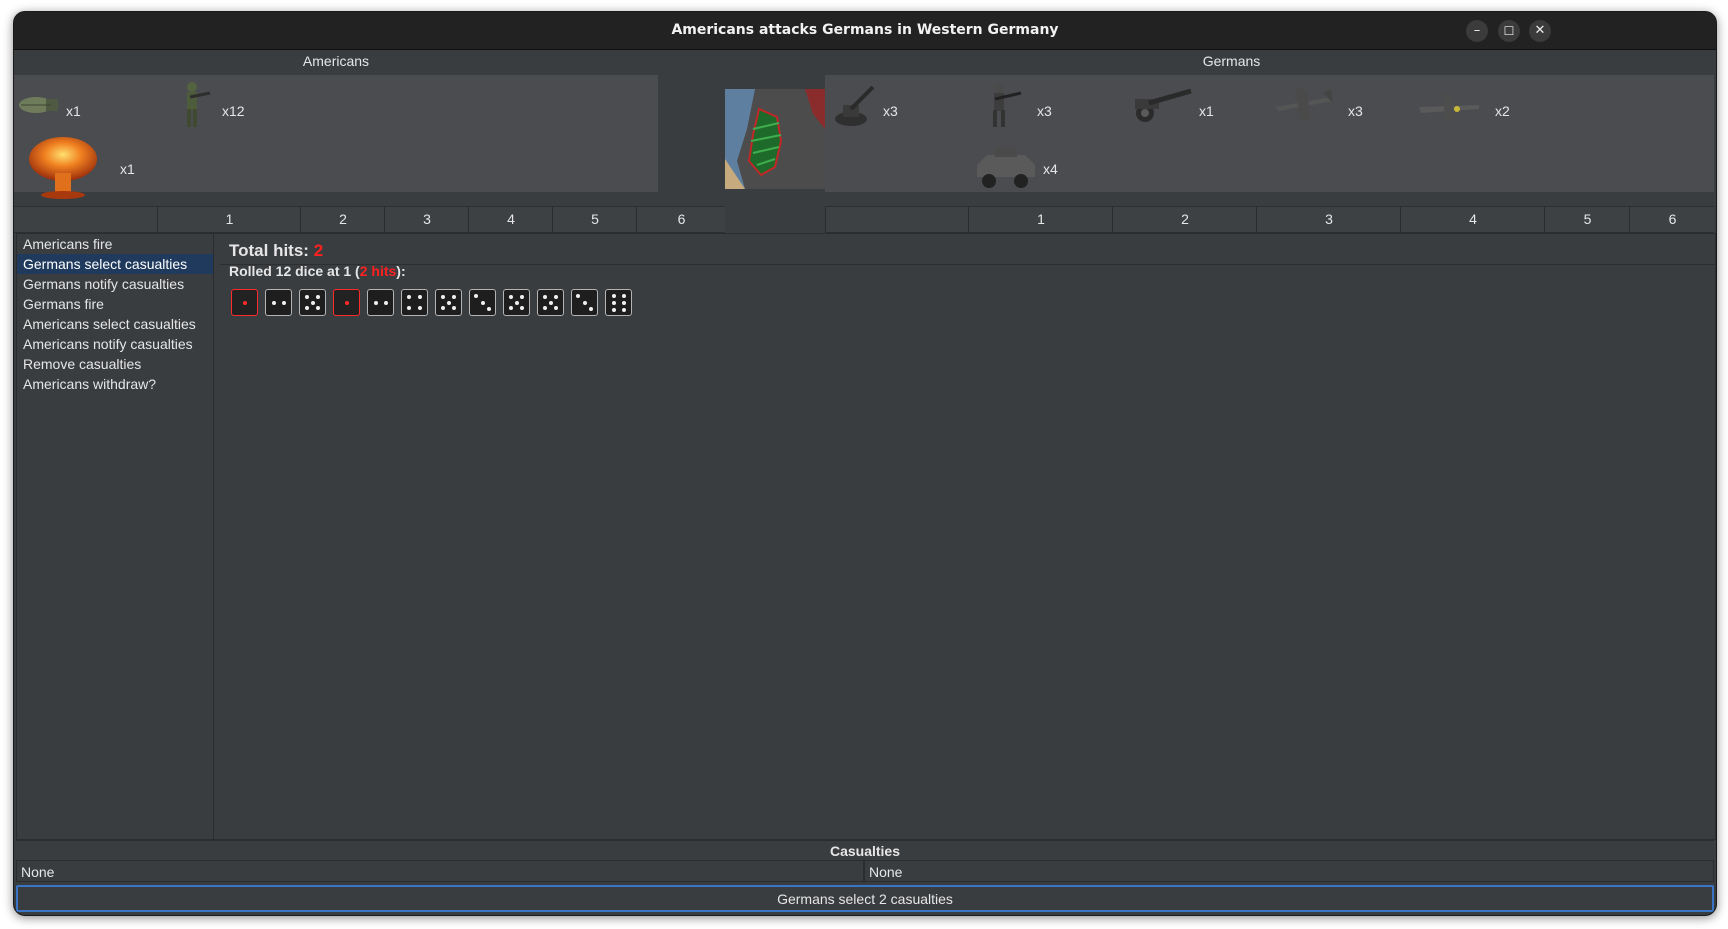 This screenshot has width=1728, height=929. Describe the element at coordinates (775, 139) in the screenshot. I see `territory-map` at that location.